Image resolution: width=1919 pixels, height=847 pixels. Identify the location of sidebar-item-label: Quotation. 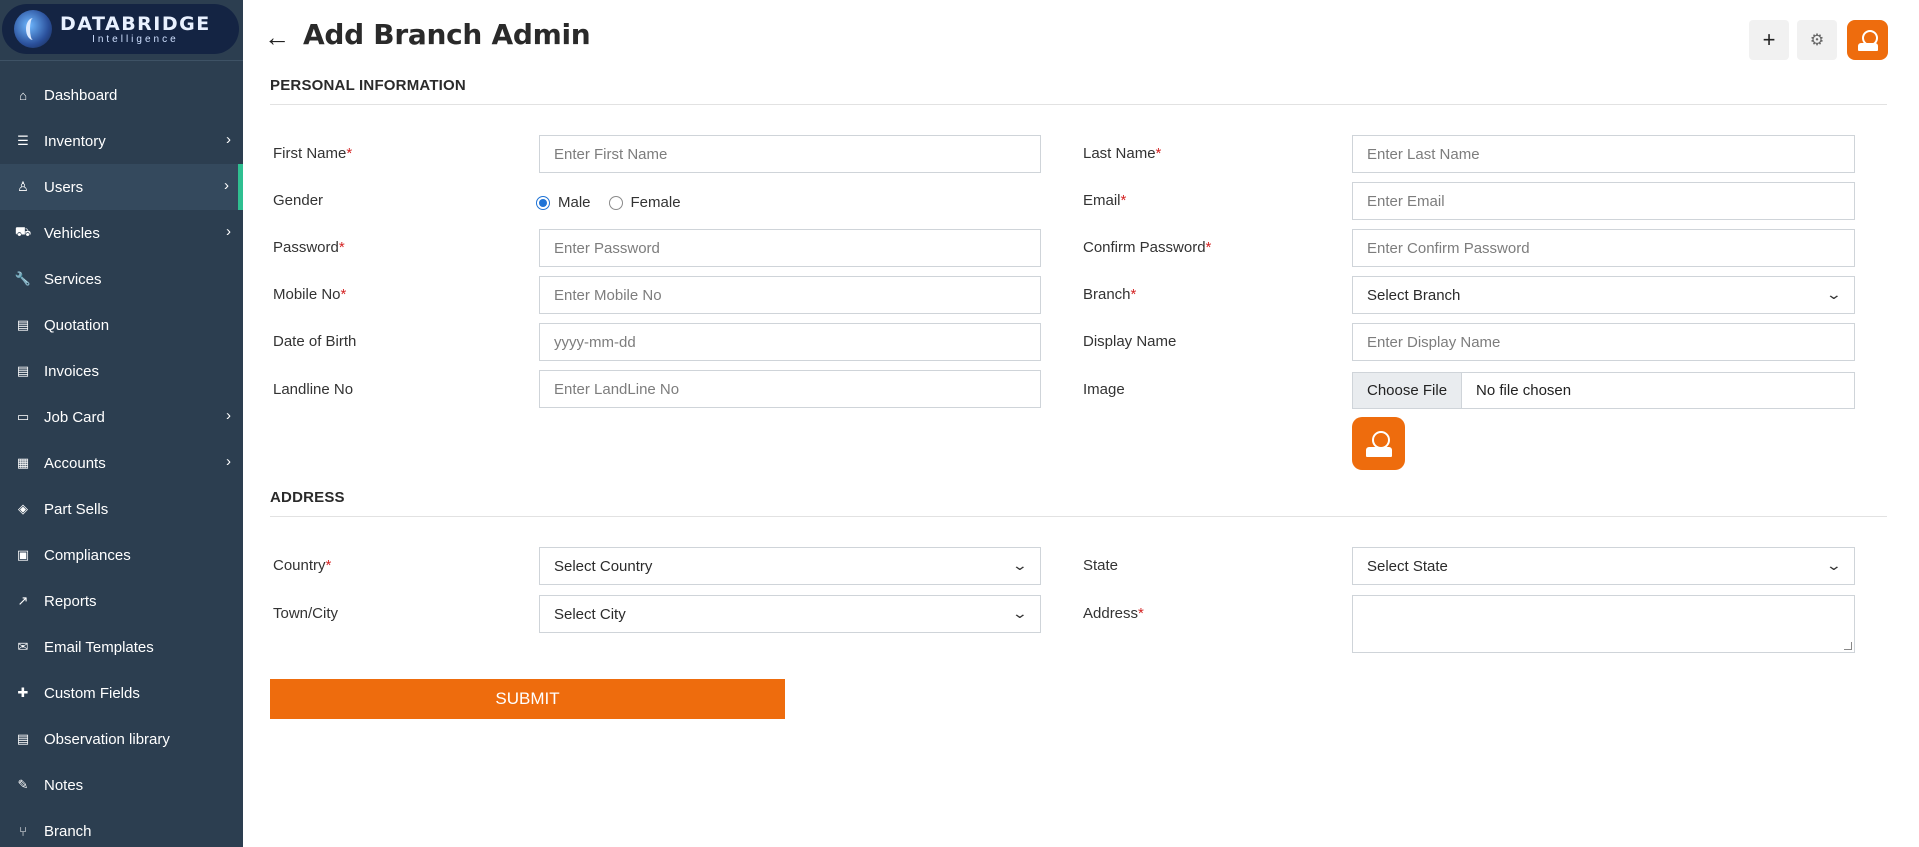
(77, 325).